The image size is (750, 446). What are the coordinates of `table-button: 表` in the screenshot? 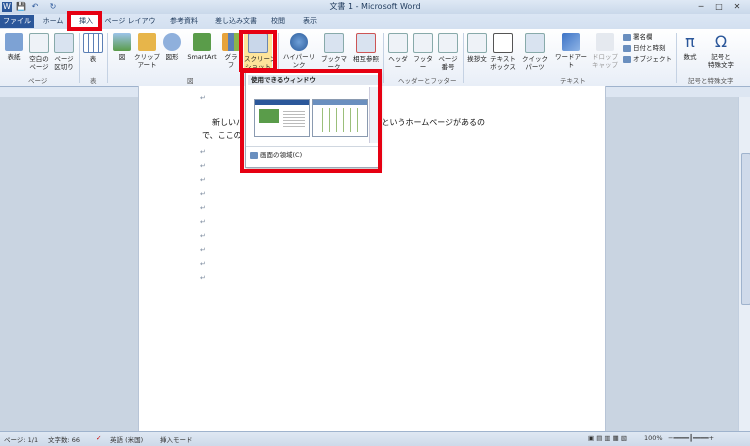 It's located at (93, 48).